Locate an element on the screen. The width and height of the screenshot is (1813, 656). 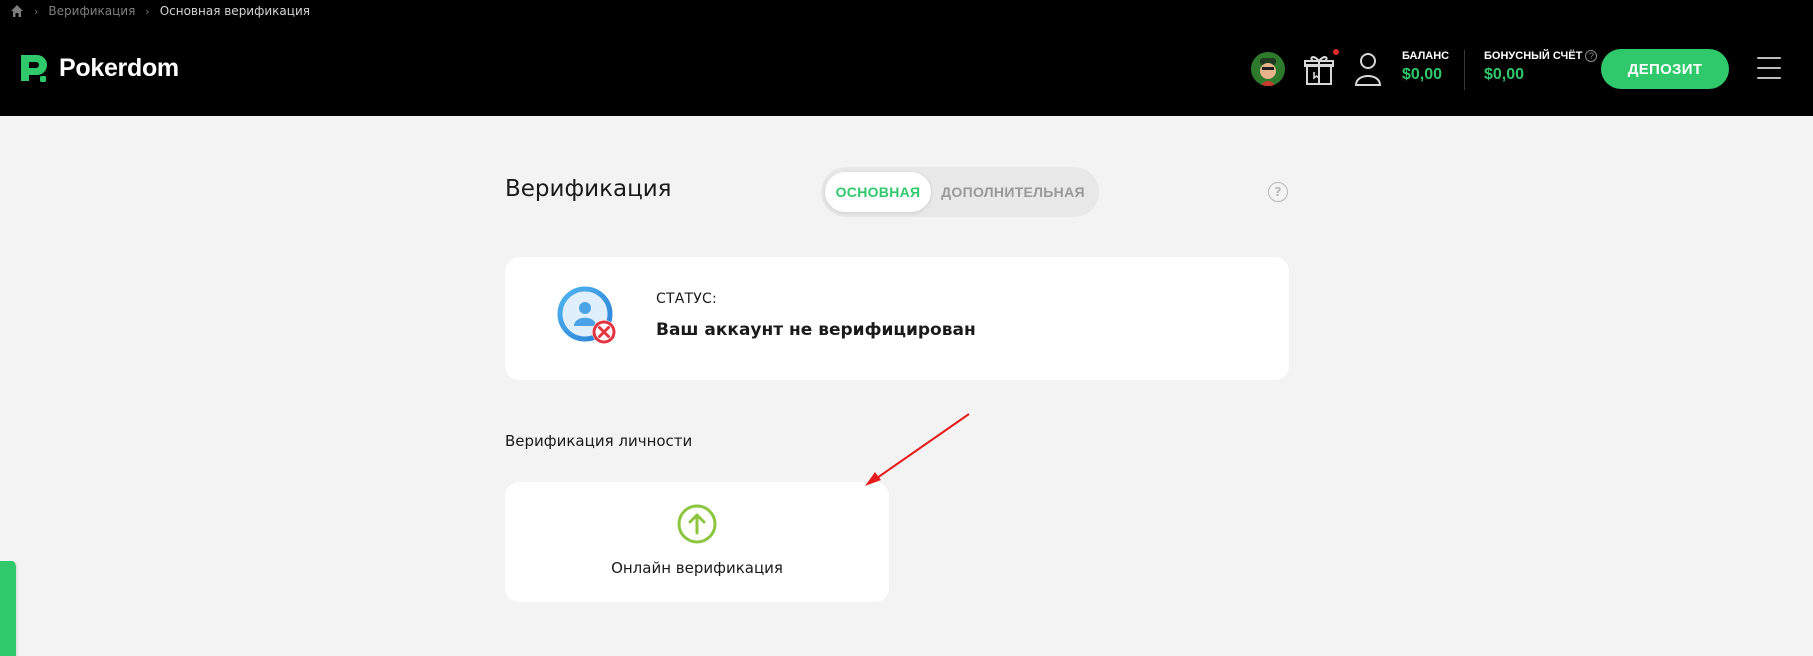
balance-value: $0,00 is located at coordinates (1422, 74).